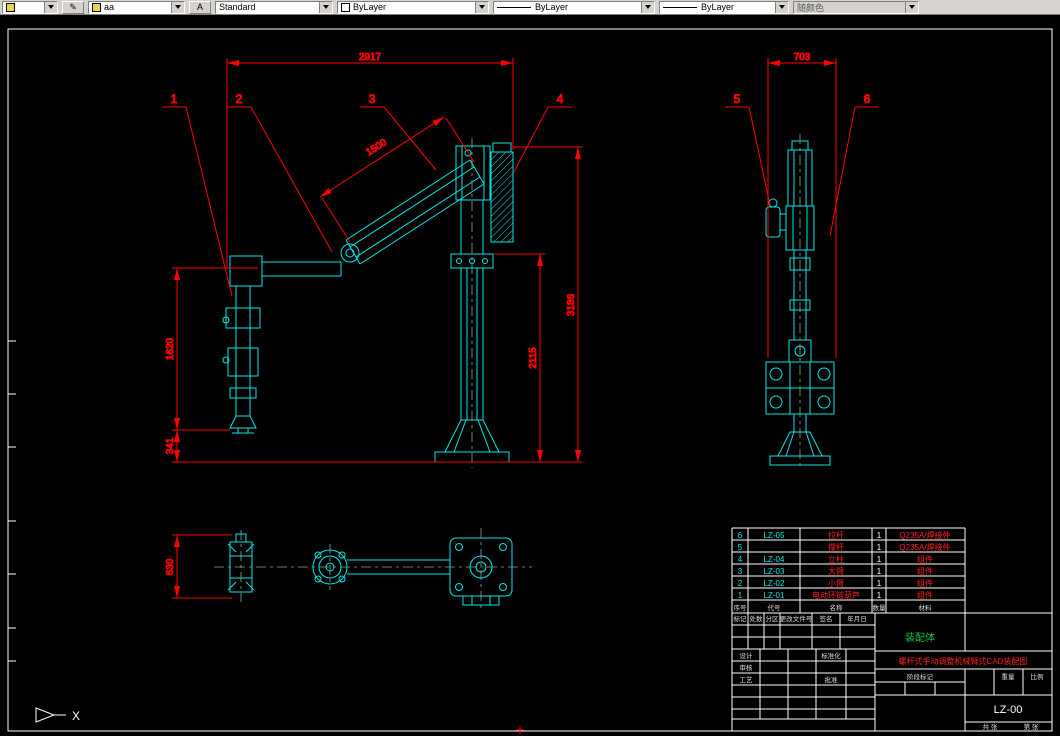  I want to click on svg-text: 5, so click(740, 547).